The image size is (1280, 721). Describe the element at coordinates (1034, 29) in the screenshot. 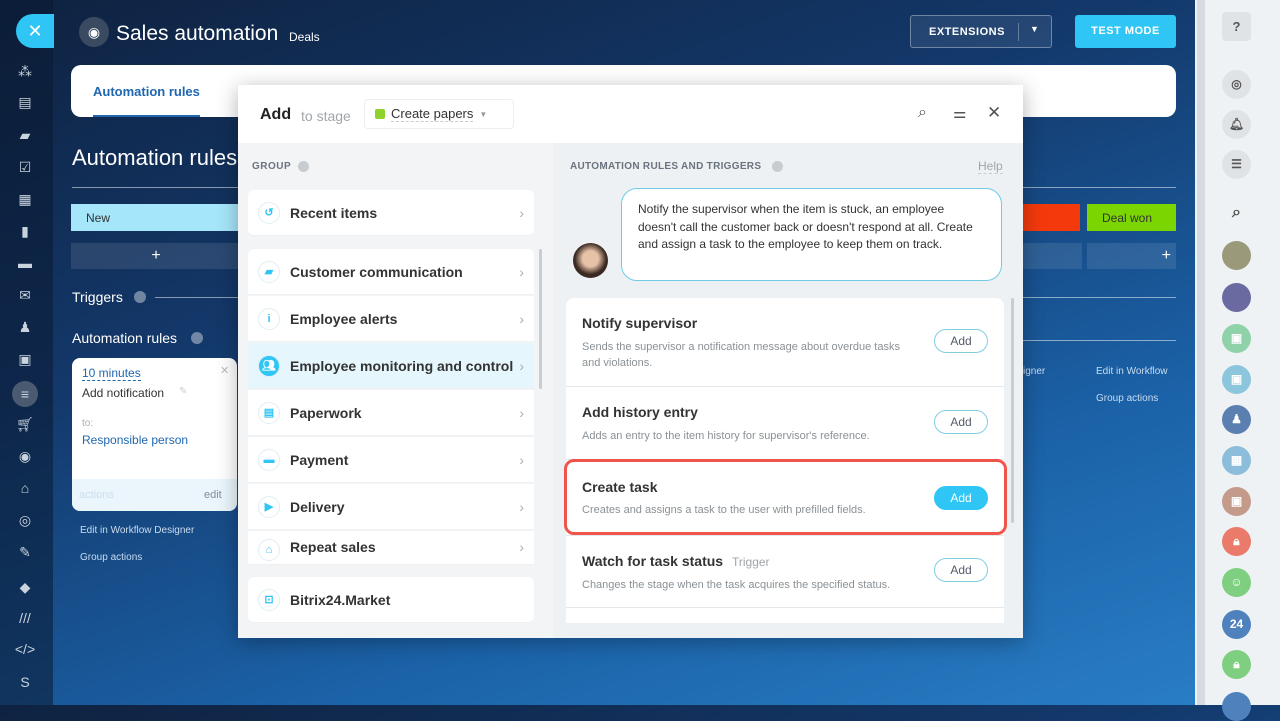

I see `chevron-down-icon: ▼` at that location.